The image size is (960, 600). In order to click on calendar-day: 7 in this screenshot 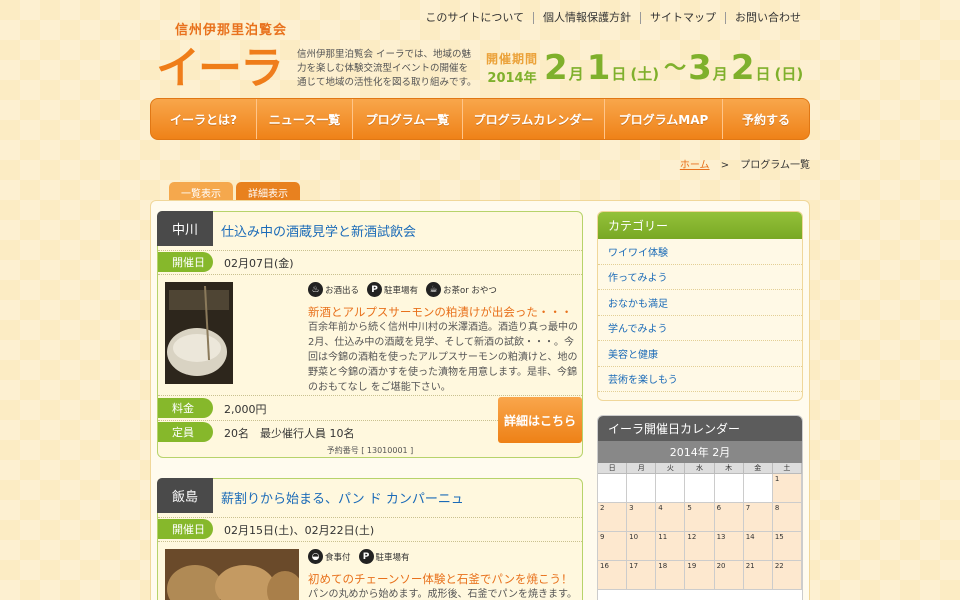, I will do `click(758, 517)`.